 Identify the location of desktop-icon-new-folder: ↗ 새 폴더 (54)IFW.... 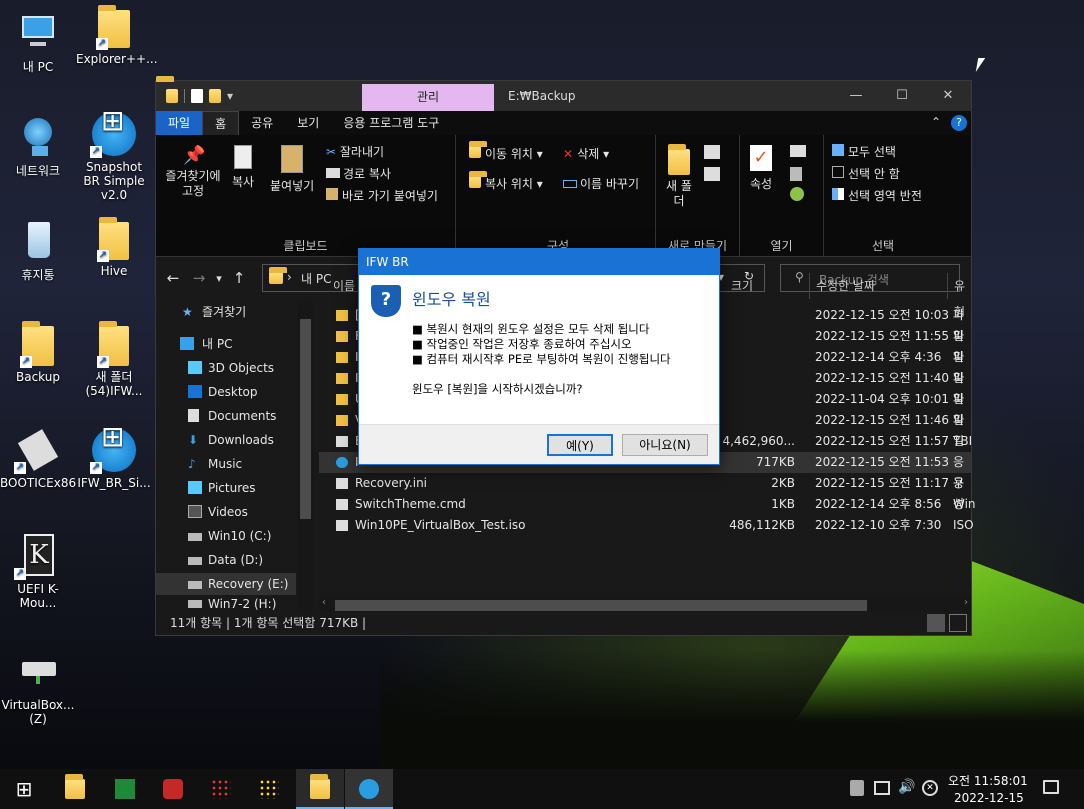
(114, 359).